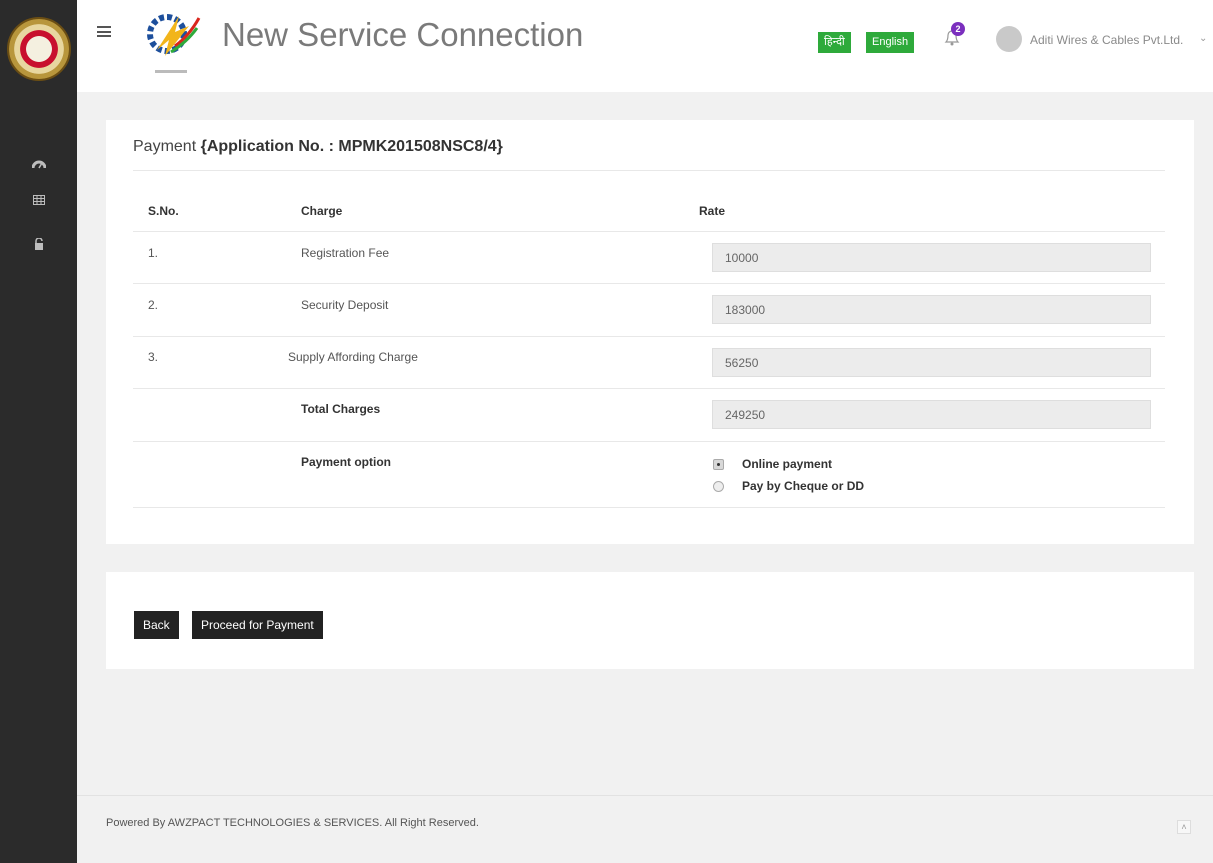  What do you see at coordinates (931, 362) in the screenshot?
I see `supply-affording-charge-field` at bounding box center [931, 362].